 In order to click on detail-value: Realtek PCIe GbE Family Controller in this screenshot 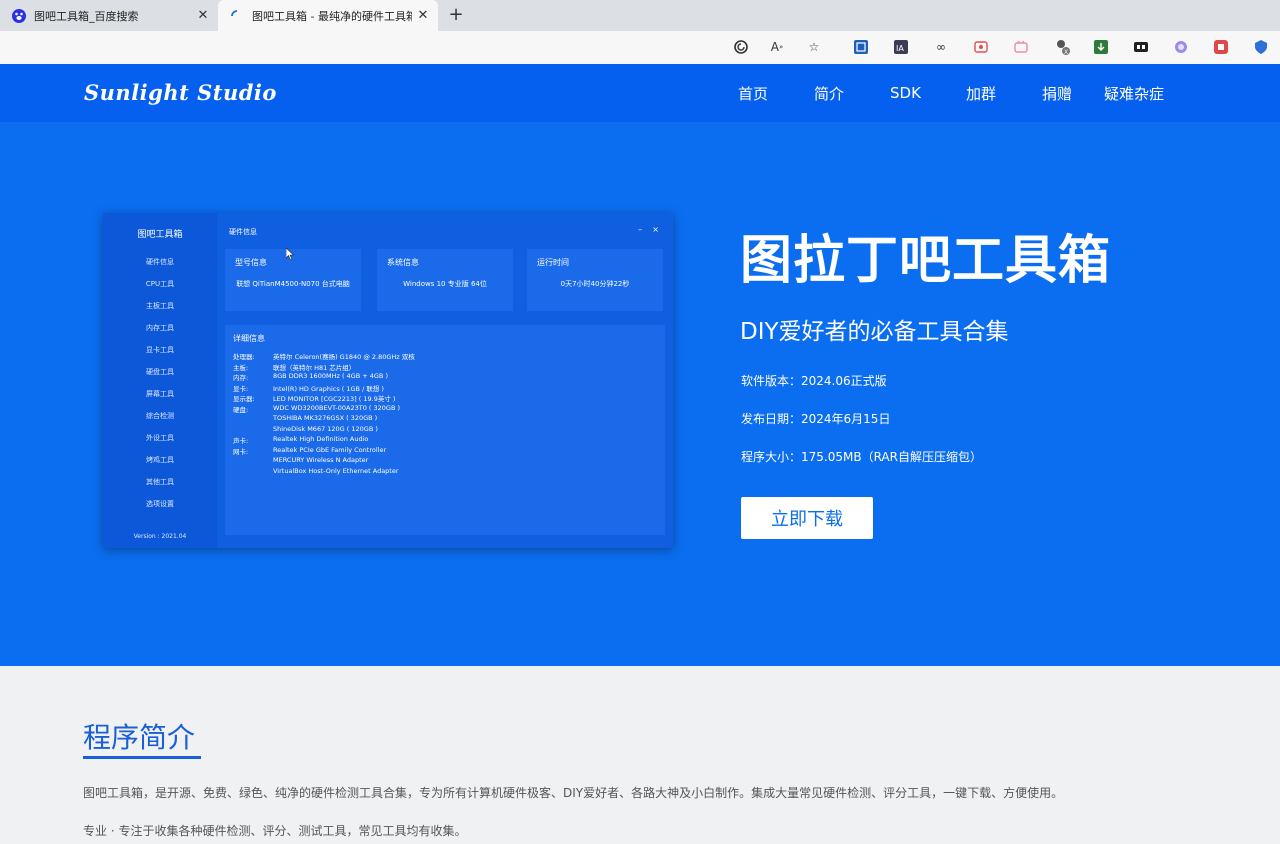, I will do `click(330, 449)`.